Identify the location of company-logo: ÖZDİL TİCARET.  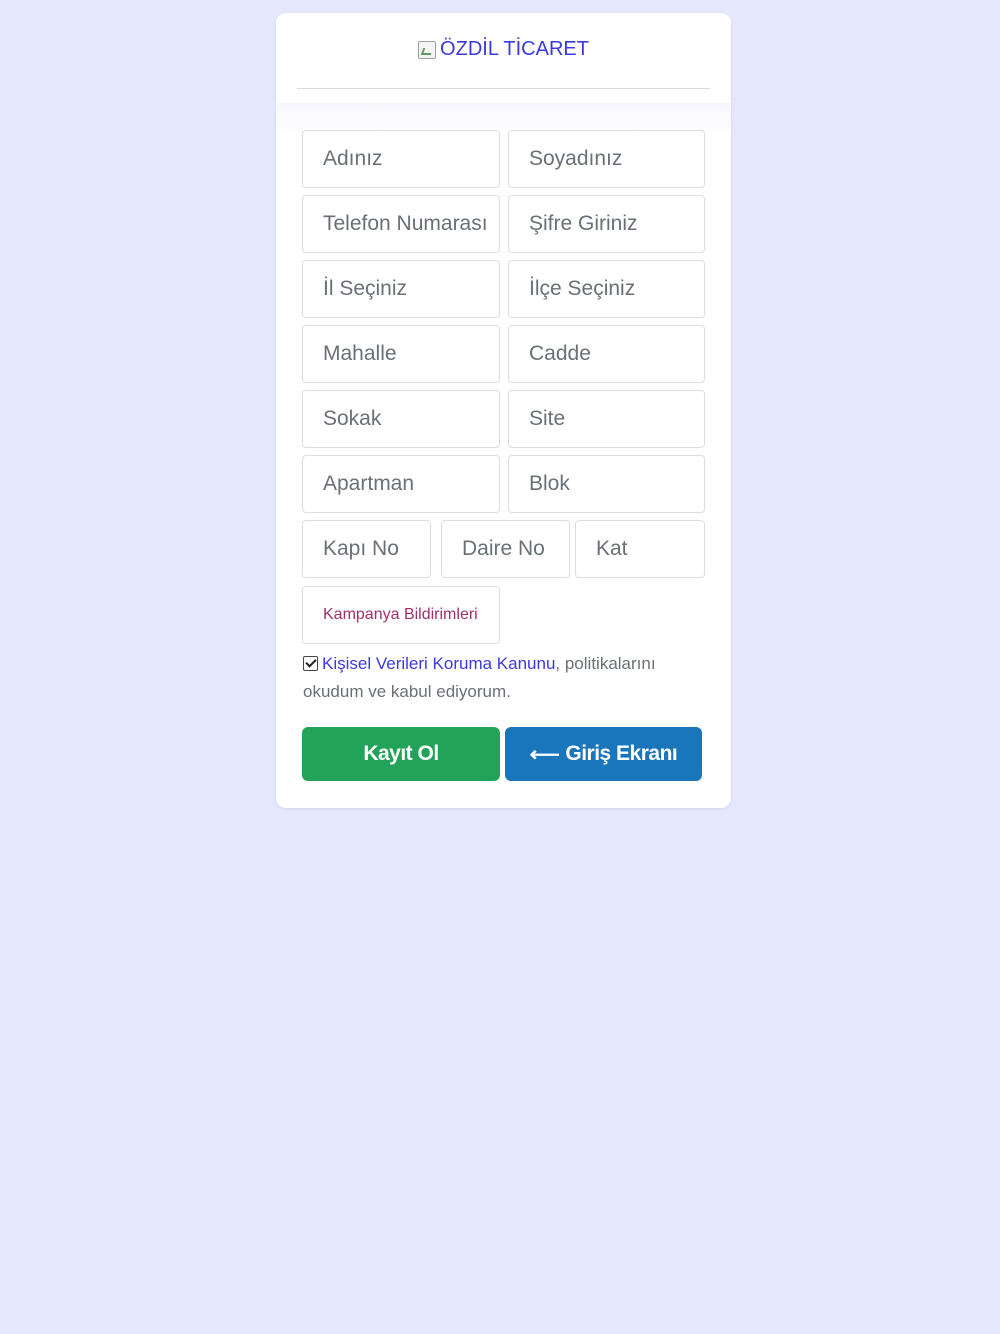
(503, 49).